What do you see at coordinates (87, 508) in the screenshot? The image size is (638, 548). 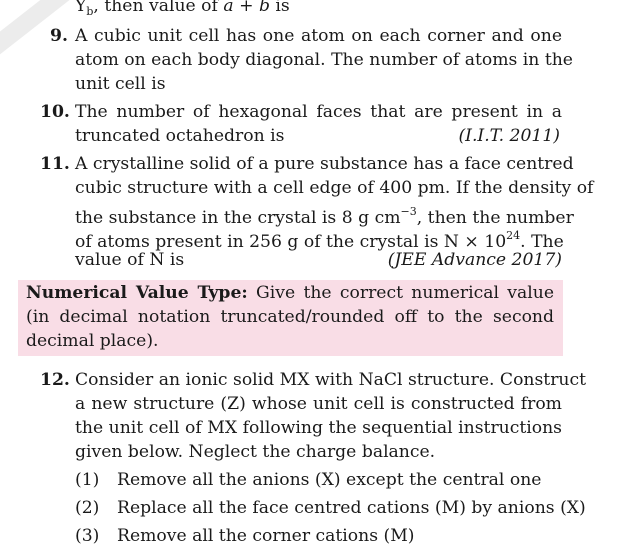 I see `q12-step-2-number: (2)` at bounding box center [87, 508].